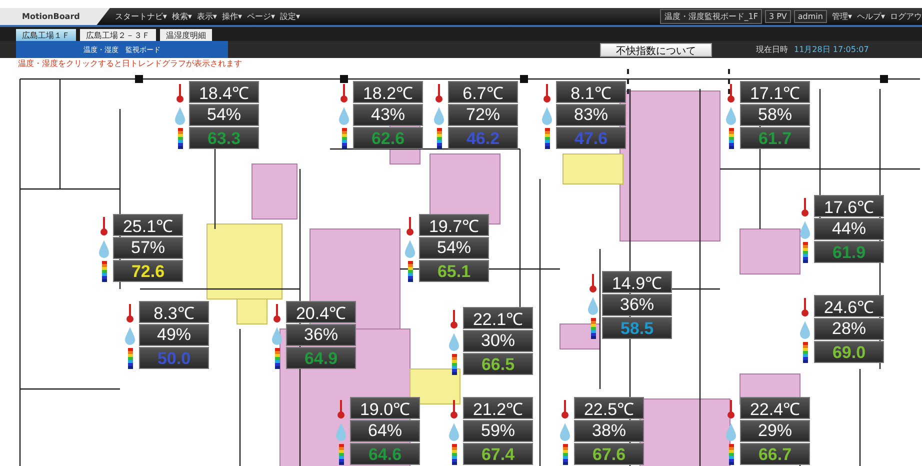 The height and width of the screenshot is (466, 922). Describe the element at coordinates (224, 92) in the screenshot. I see `temperature-reading: 18.4℃` at that location.